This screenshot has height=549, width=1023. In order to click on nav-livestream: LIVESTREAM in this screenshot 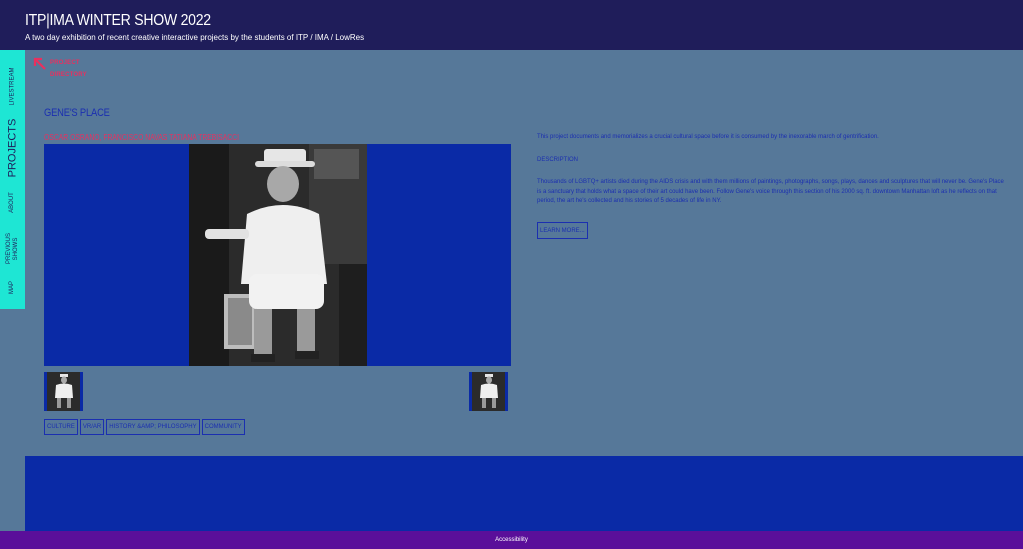, I will do `click(12, 86)`.